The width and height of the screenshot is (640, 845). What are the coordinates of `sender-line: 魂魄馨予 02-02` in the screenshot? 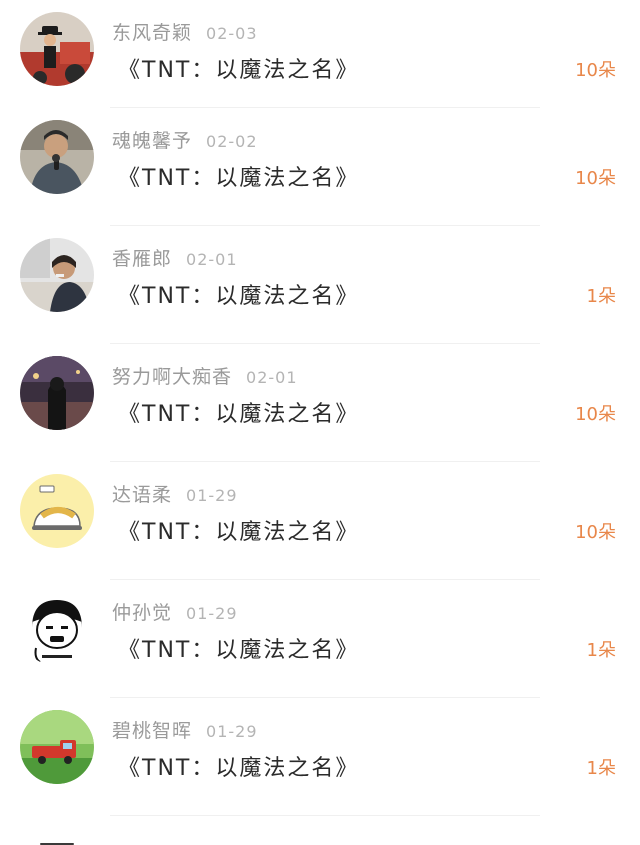 It's located at (185, 139).